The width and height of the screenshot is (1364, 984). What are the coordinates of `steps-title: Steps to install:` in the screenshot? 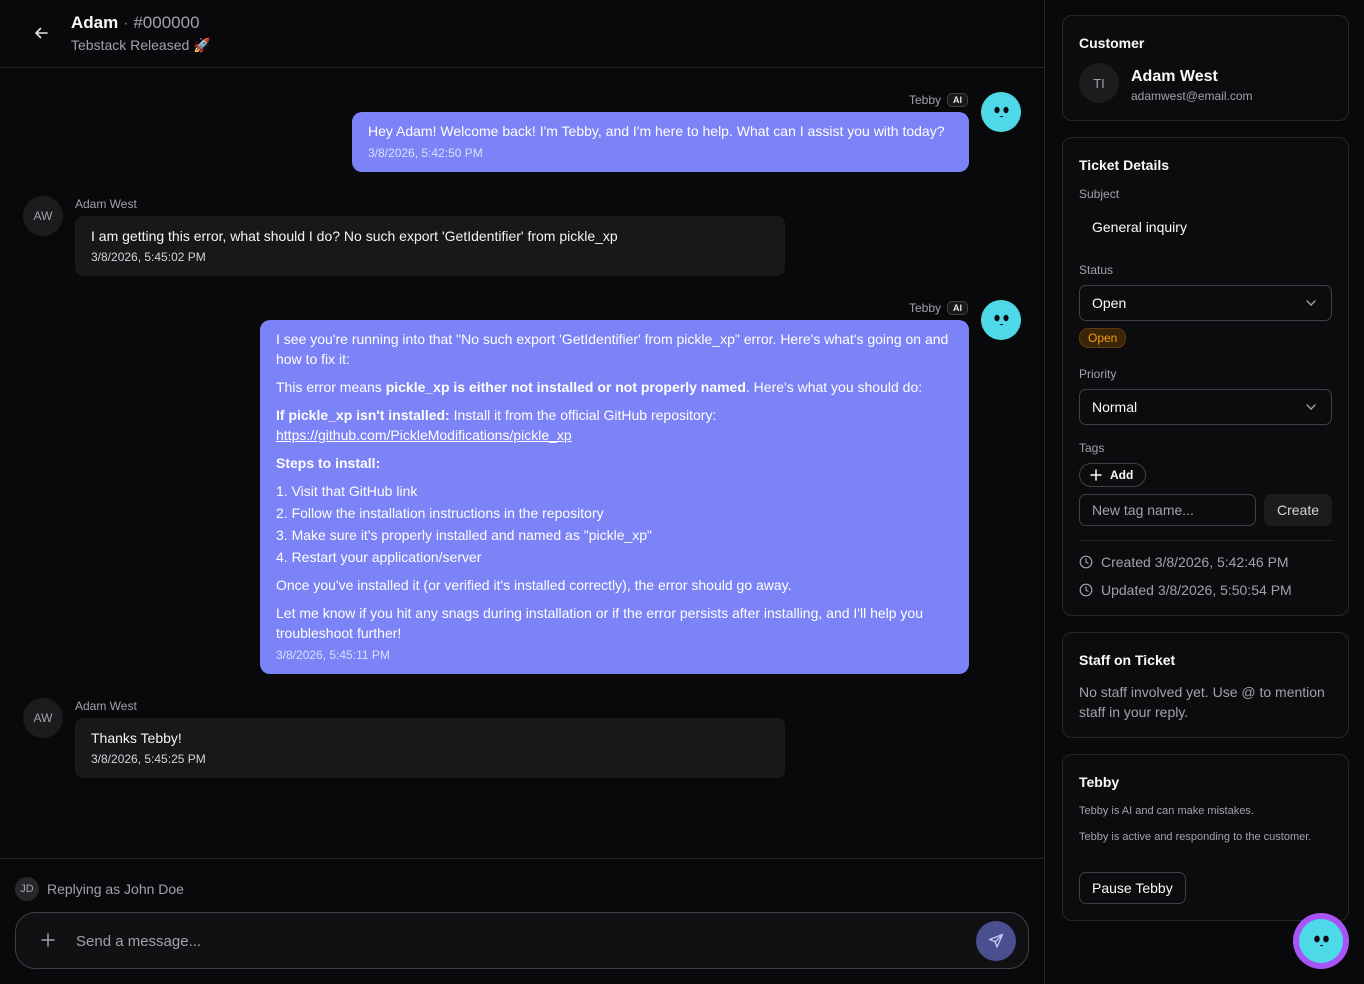 It's located at (614, 463).